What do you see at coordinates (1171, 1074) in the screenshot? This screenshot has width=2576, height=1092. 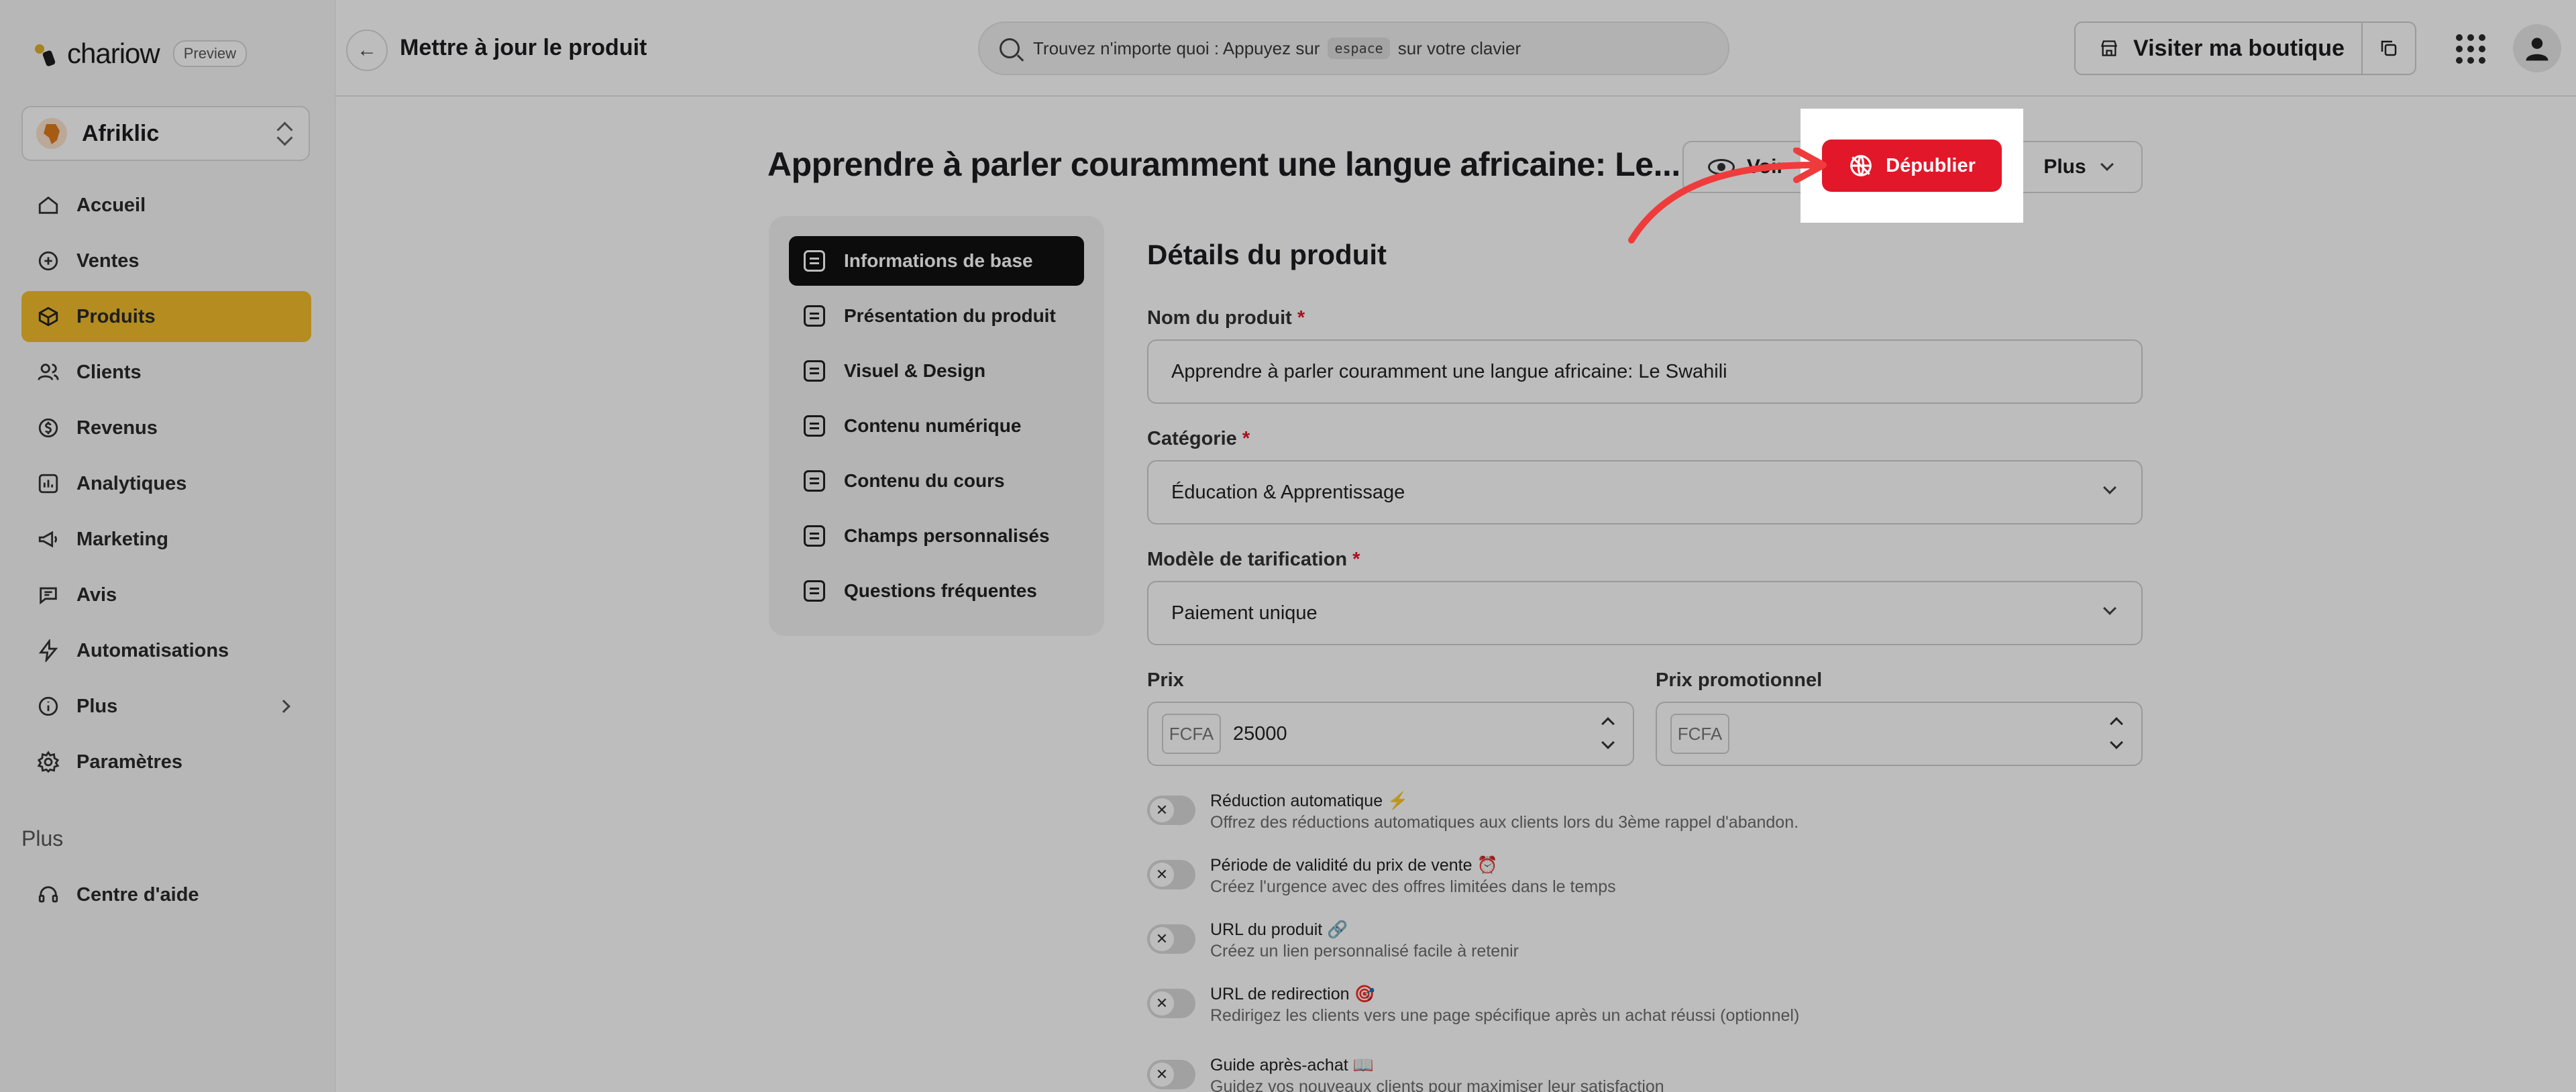 I see `toggle-guide-apres-achat: ✕` at bounding box center [1171, 1074].